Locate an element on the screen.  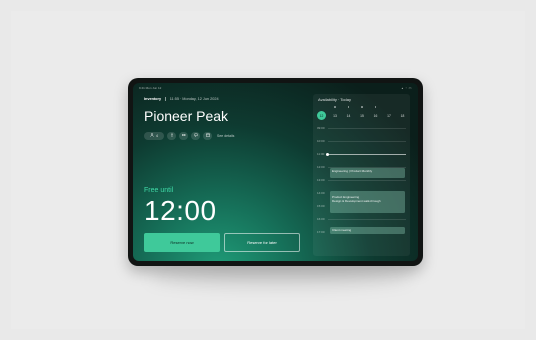
day-button: 12 is located at coordinates (321, 115).